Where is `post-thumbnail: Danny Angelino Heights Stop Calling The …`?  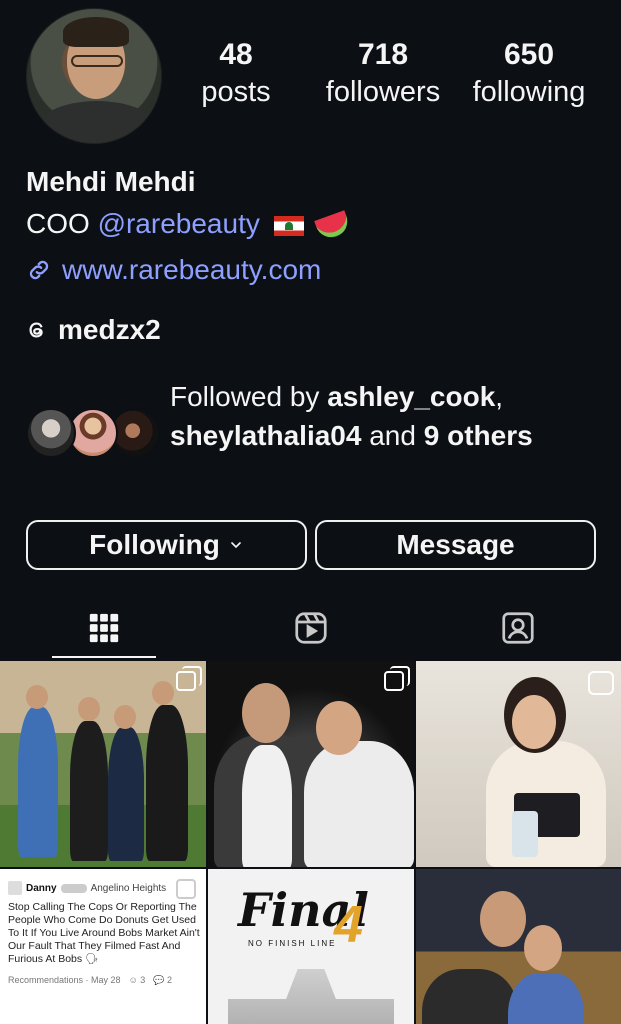
post-thumbnail: Danny Angelino Heights Stop Calling The … is located at coordinates (103, 946).